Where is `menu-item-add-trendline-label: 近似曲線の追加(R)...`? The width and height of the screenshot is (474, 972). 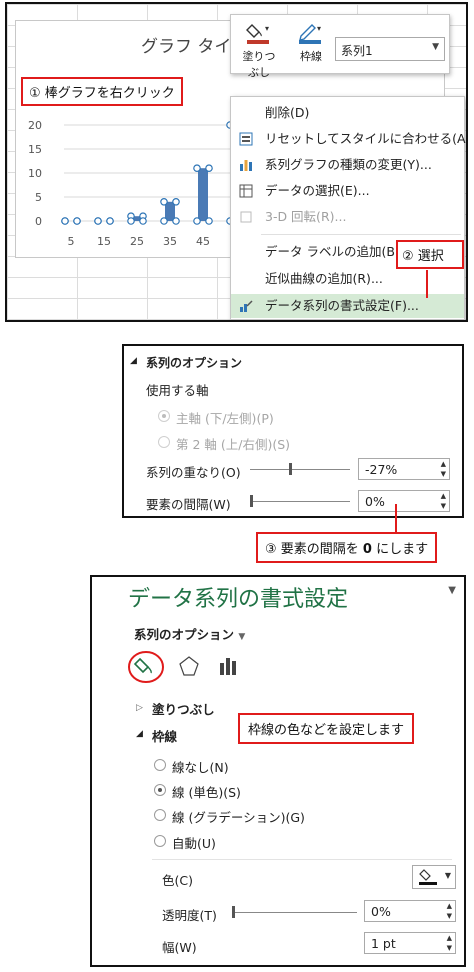
menu-item-add-trendline-label: 近似曲線の追加(R)... is located at coordinates (324, 278).